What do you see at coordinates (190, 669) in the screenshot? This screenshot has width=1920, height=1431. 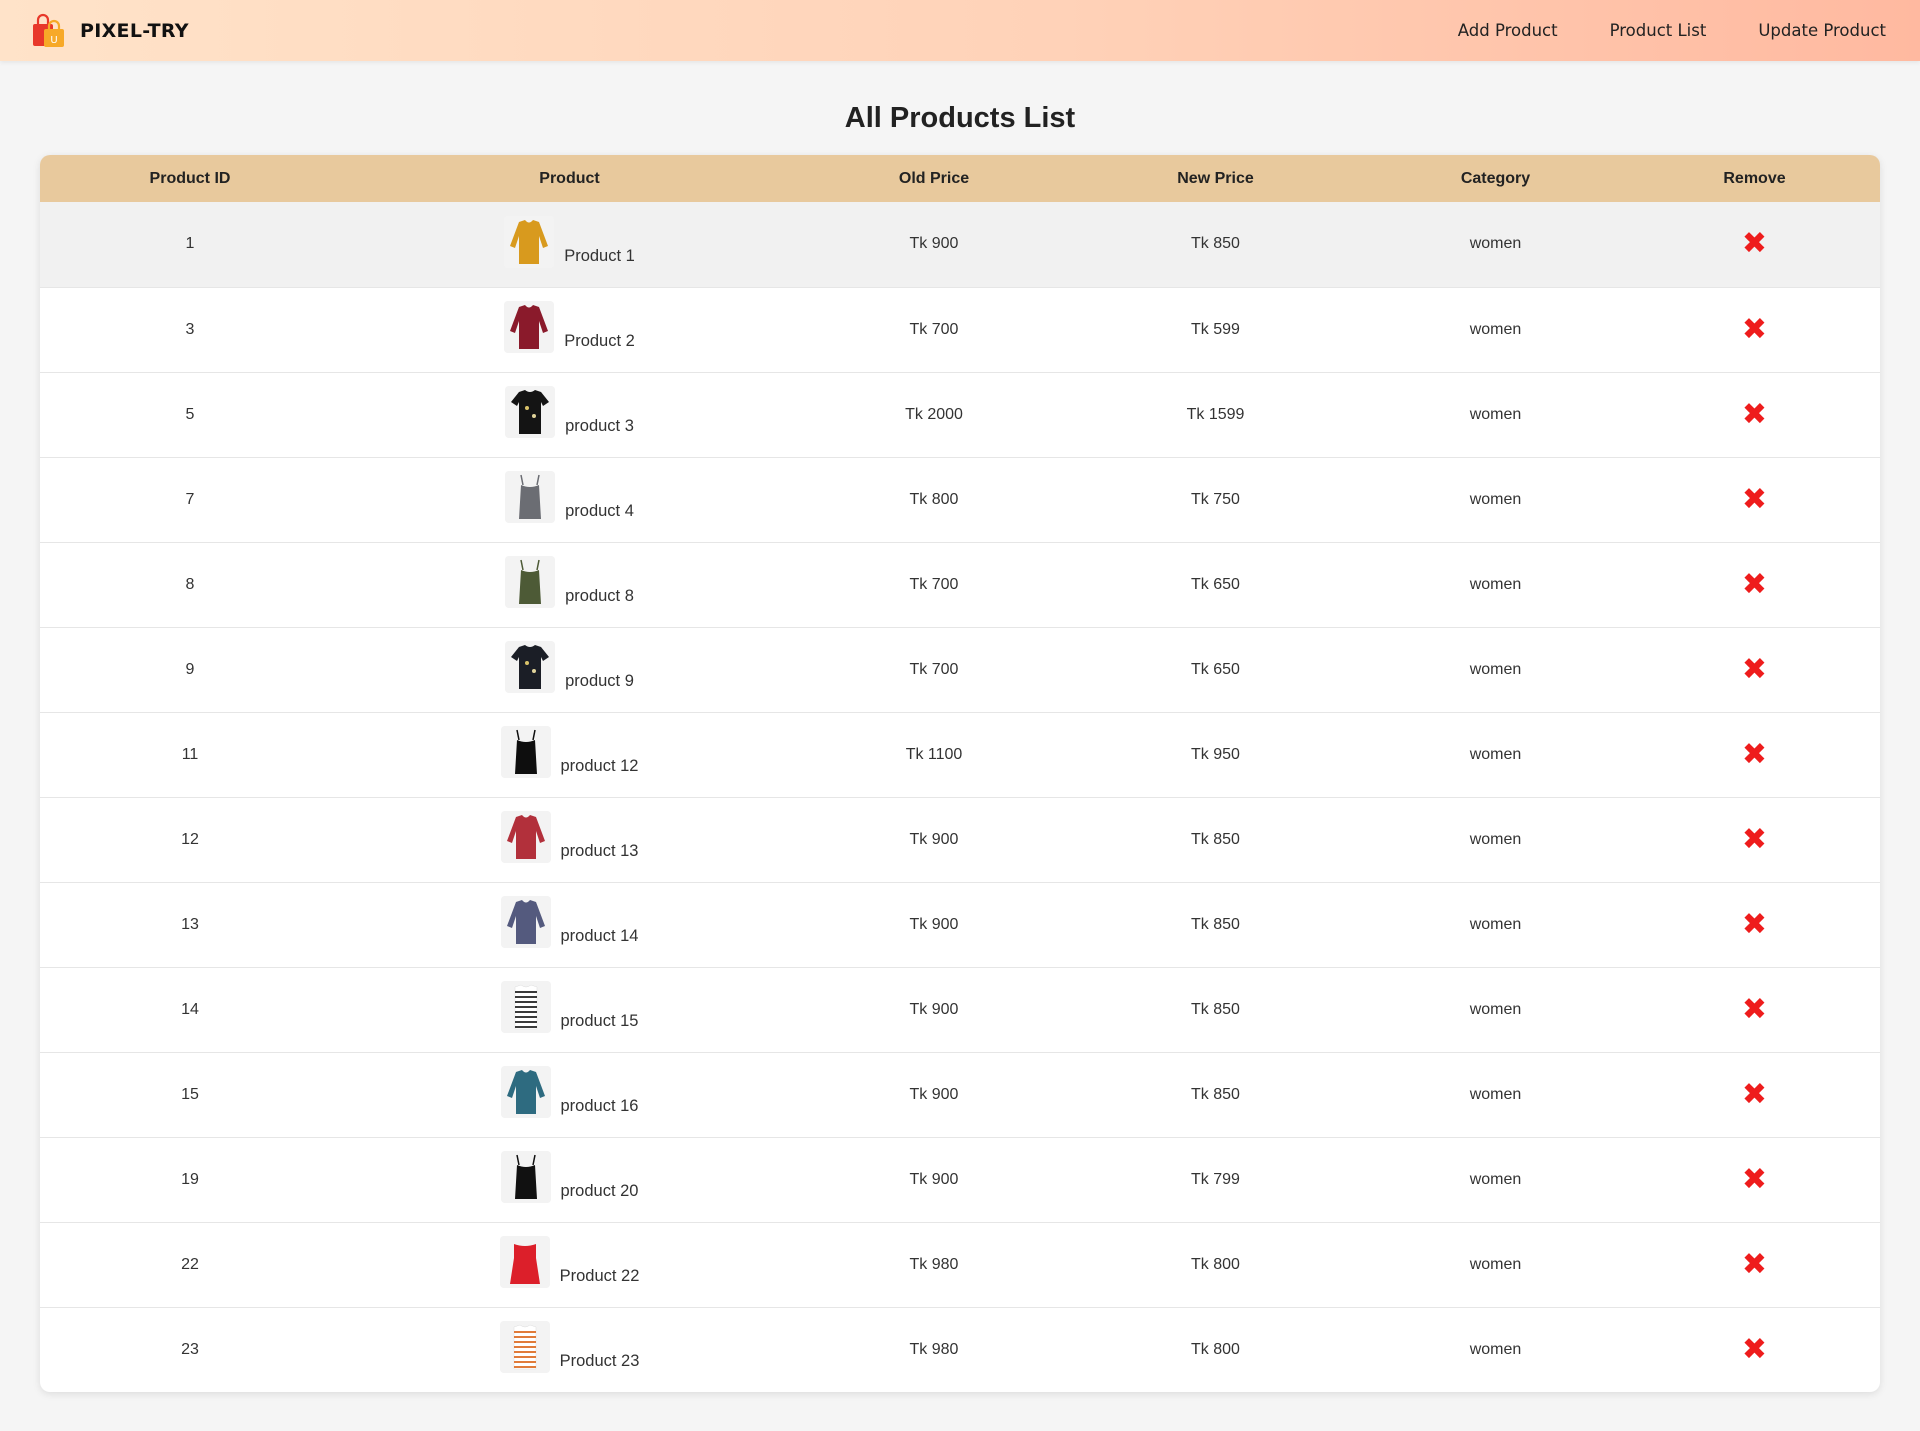 I see `product-id-cell: 9` at bounding box center [190, 669].